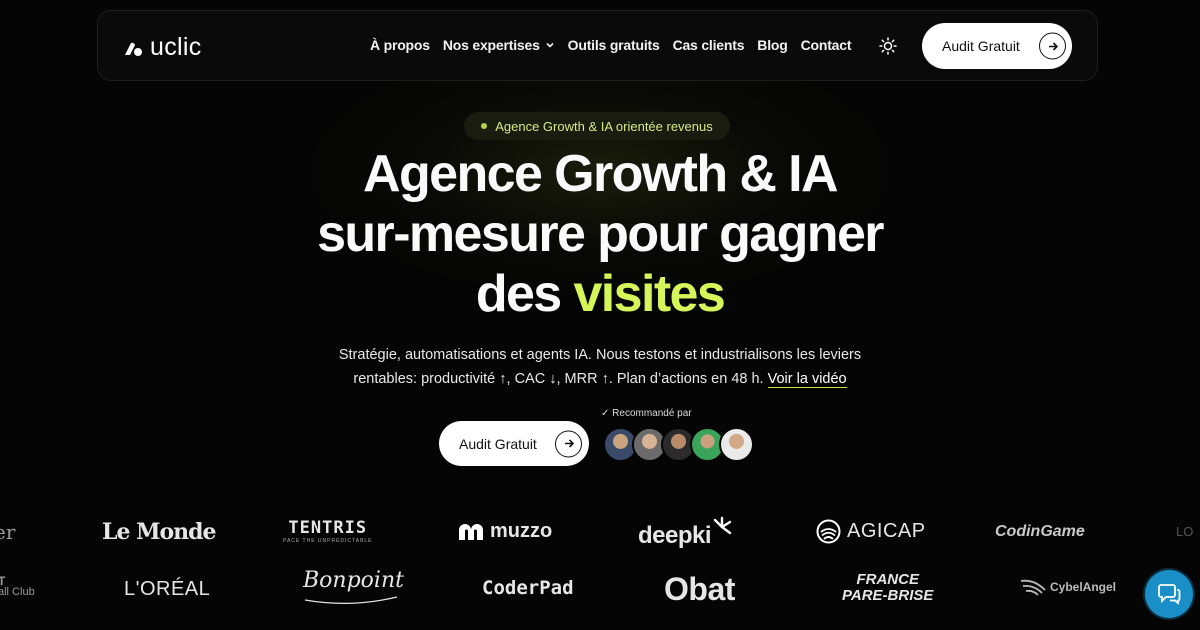  Describe the element at coordinates (498, 443) in the screenshot. I see `hero-audit-label: Audit Gratuit` at that location.